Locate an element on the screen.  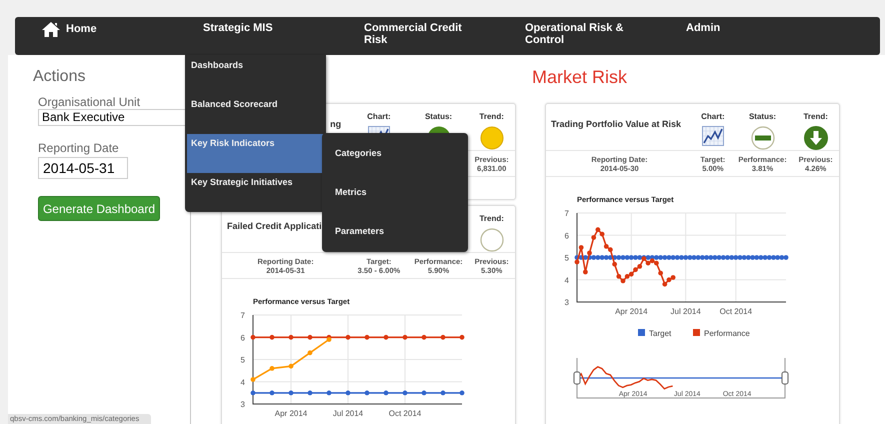
axis-tick-label: Jul 2014 is located at coordinates (685, 311).